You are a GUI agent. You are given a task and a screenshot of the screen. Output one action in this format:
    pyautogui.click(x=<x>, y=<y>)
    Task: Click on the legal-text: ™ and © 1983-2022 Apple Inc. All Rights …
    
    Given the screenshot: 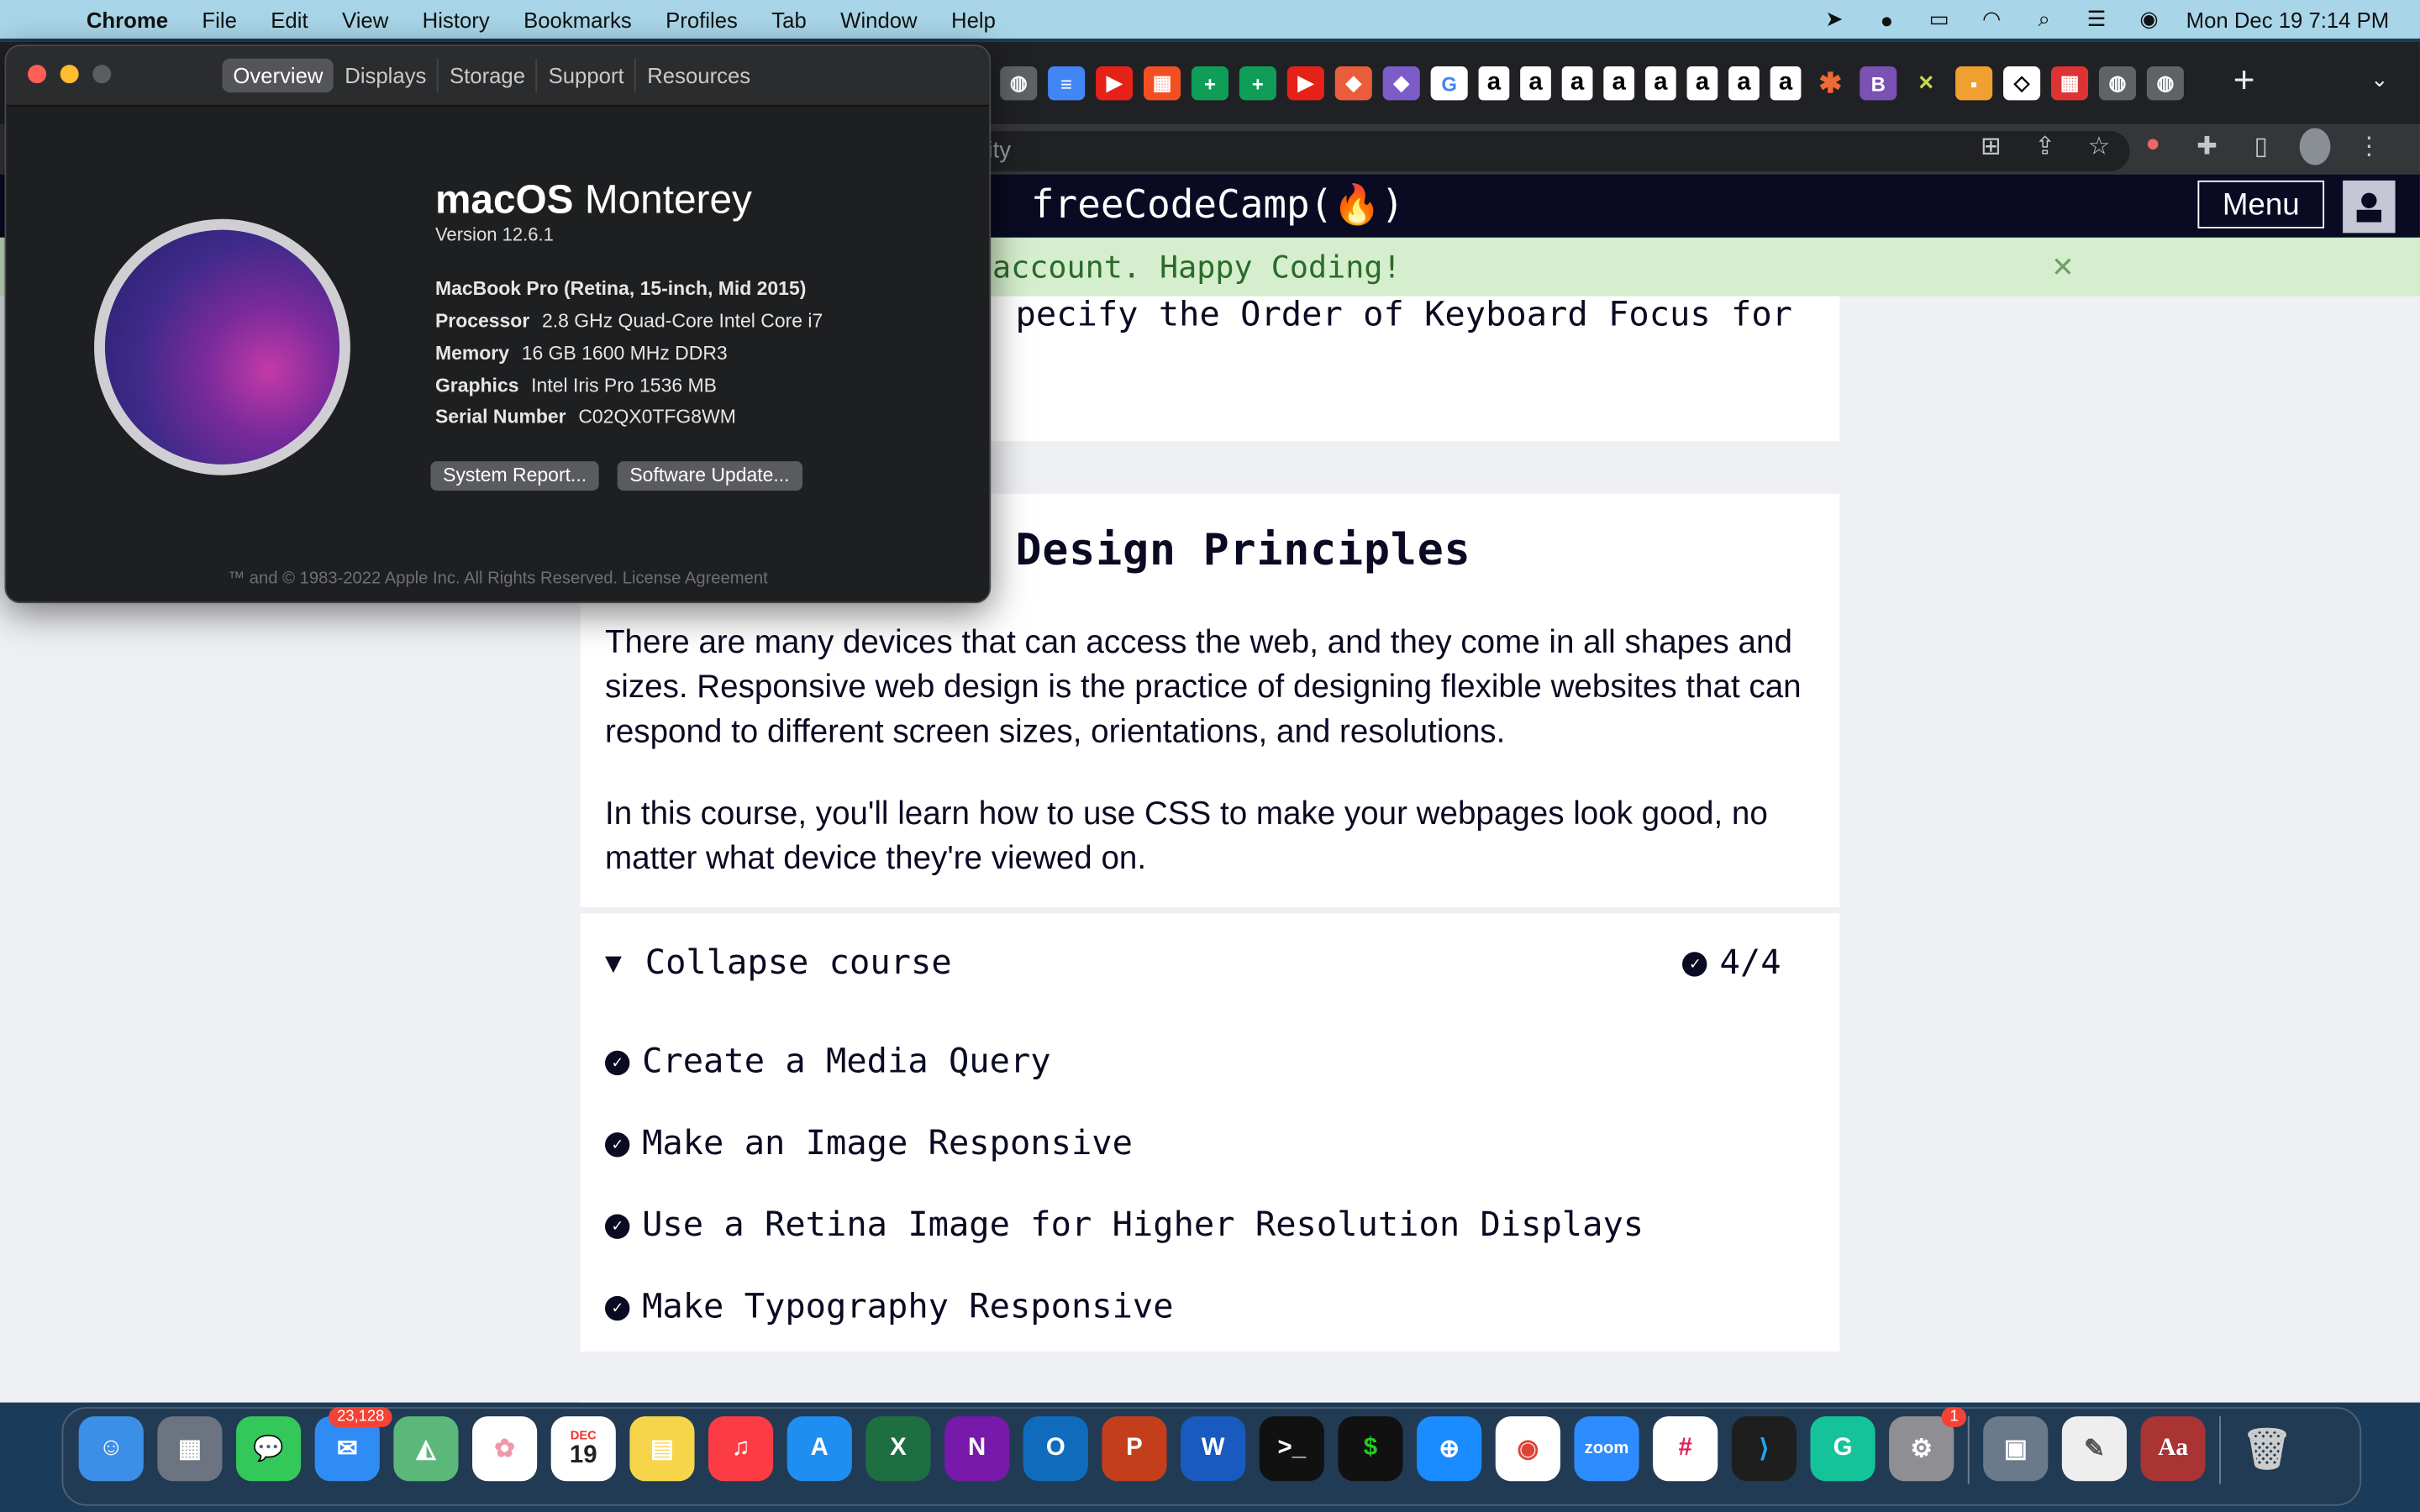 What is the action you would take?
    pyautogui.click(x=497, y=579)
    